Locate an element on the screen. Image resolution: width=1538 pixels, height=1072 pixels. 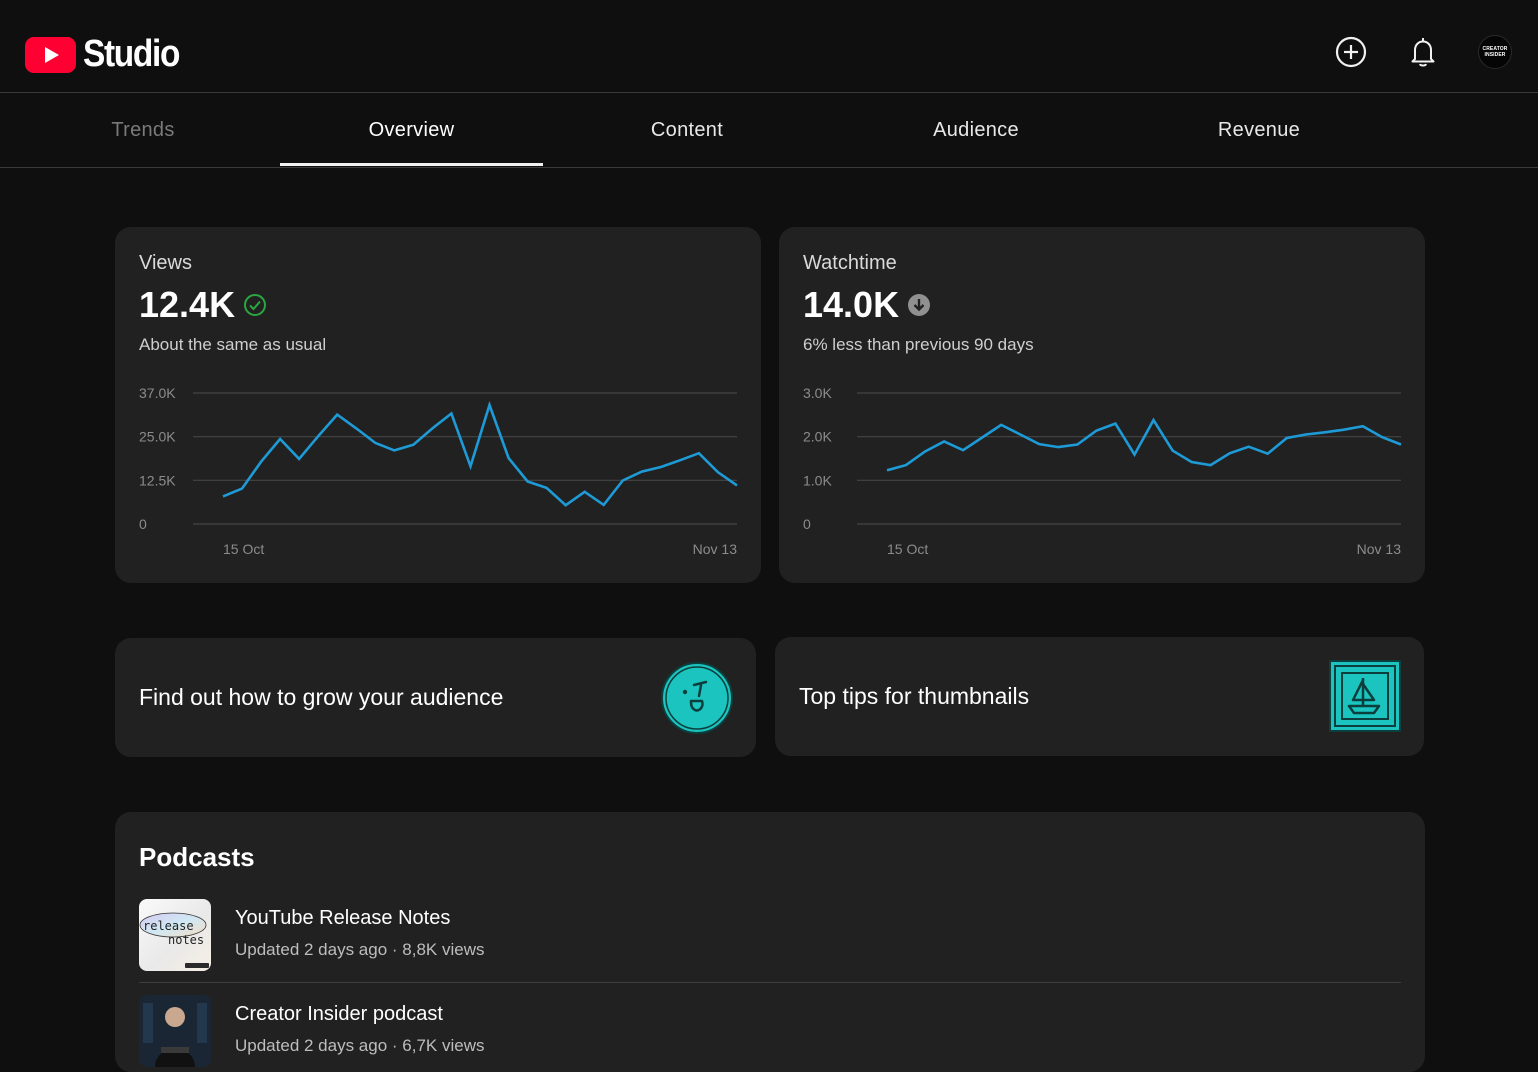
tab-content: Content is located at coordinates (687, 130).